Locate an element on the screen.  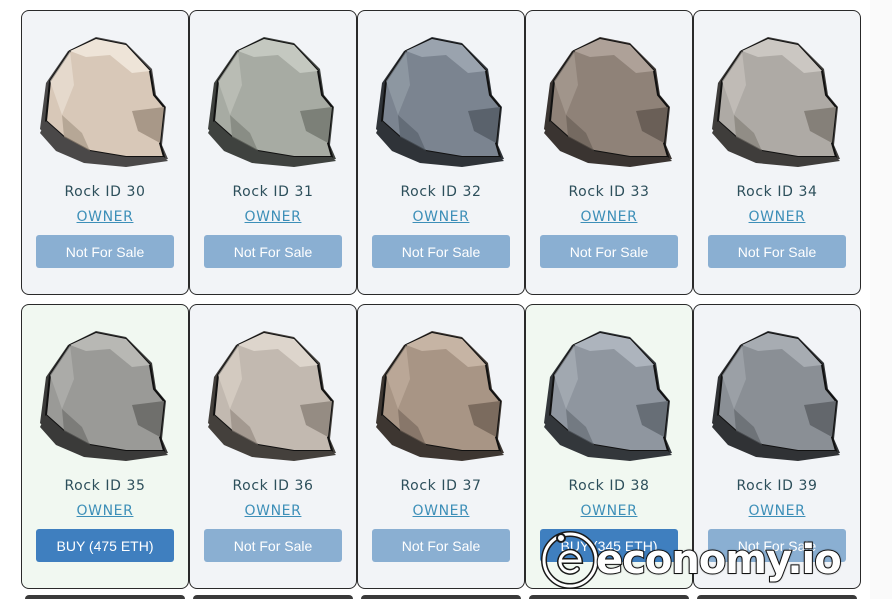
rock-id-label: Rock ID 38 is located at coordinates (609, 486).